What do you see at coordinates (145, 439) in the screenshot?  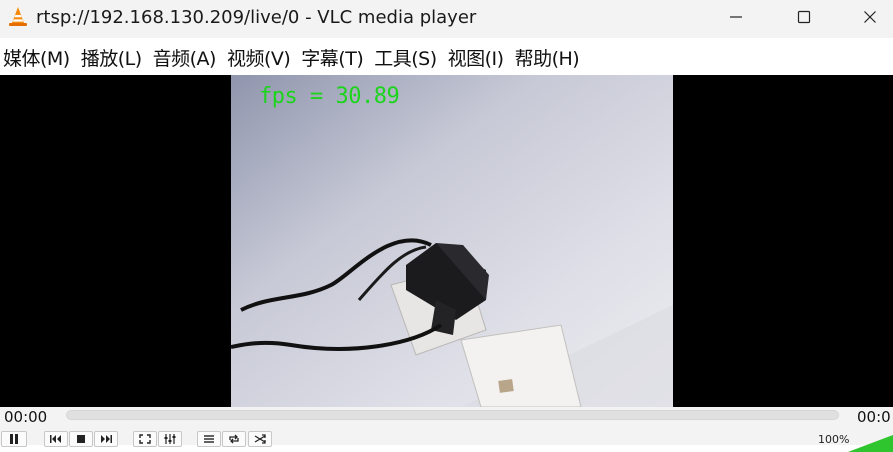 I see `fullscreen-icon` at bounding box center [145, 439].